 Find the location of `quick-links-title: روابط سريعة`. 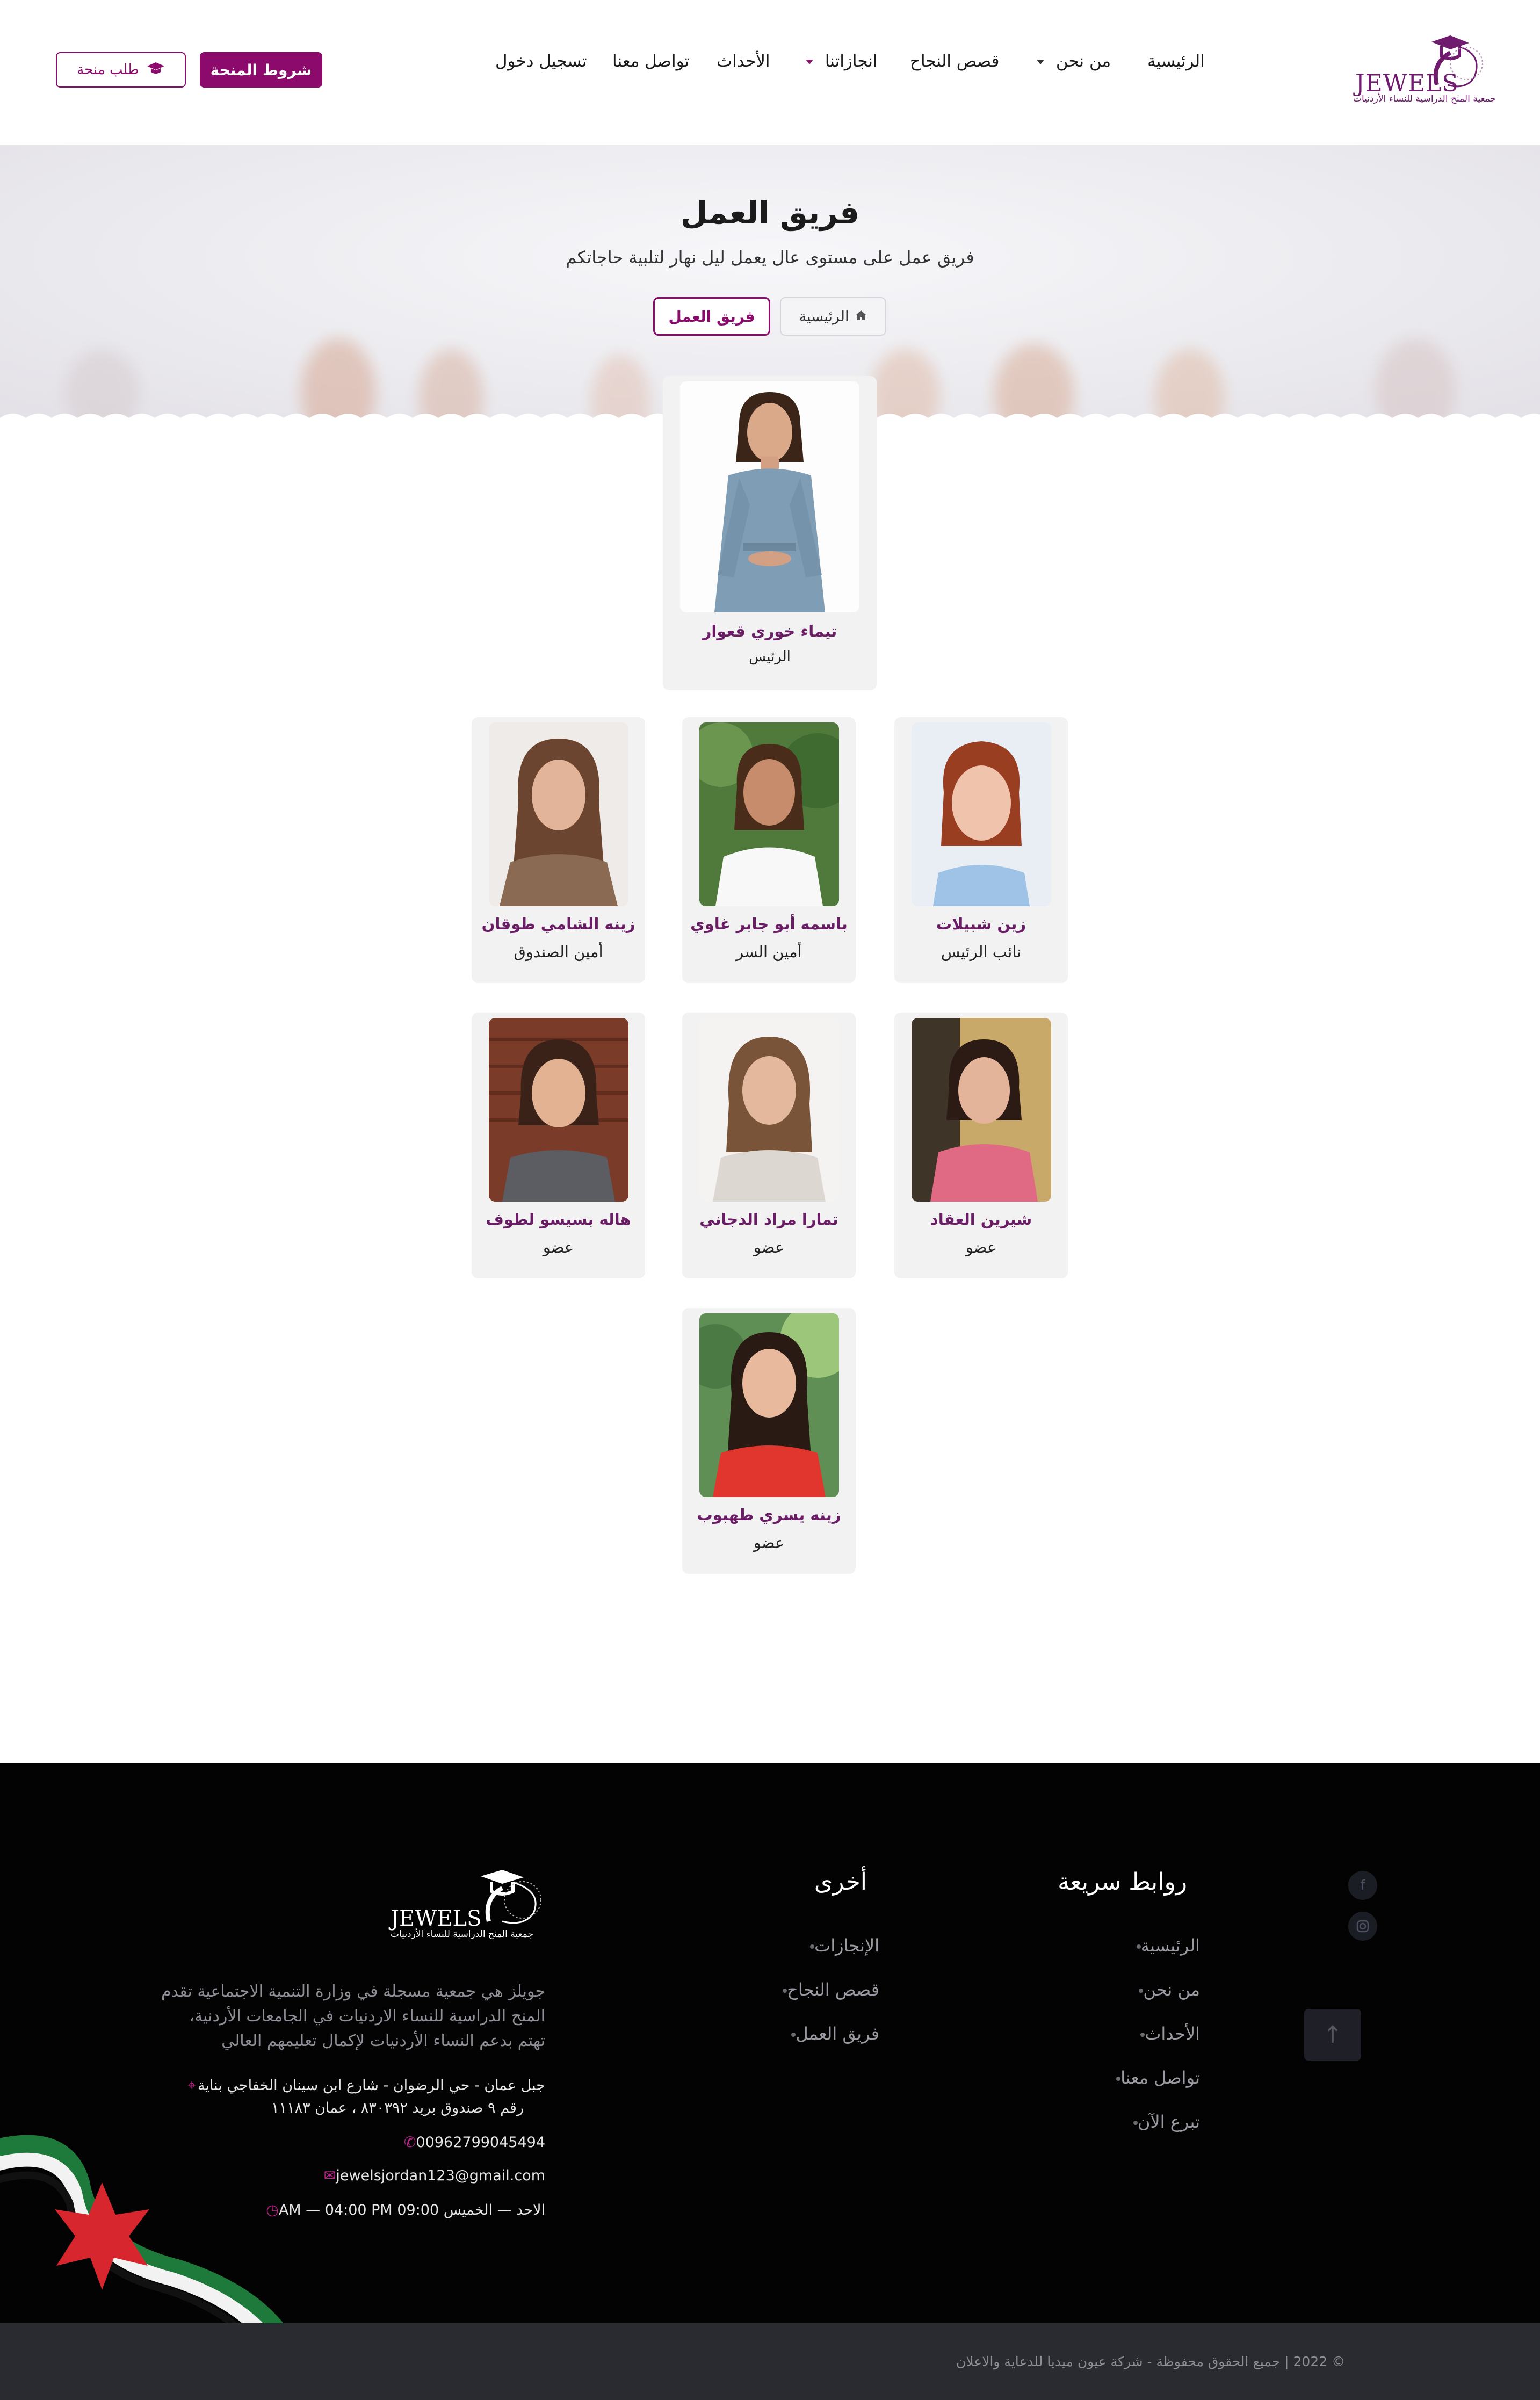

quick-links-title: روابط سريعة is located at coordinates (1122, 1882).